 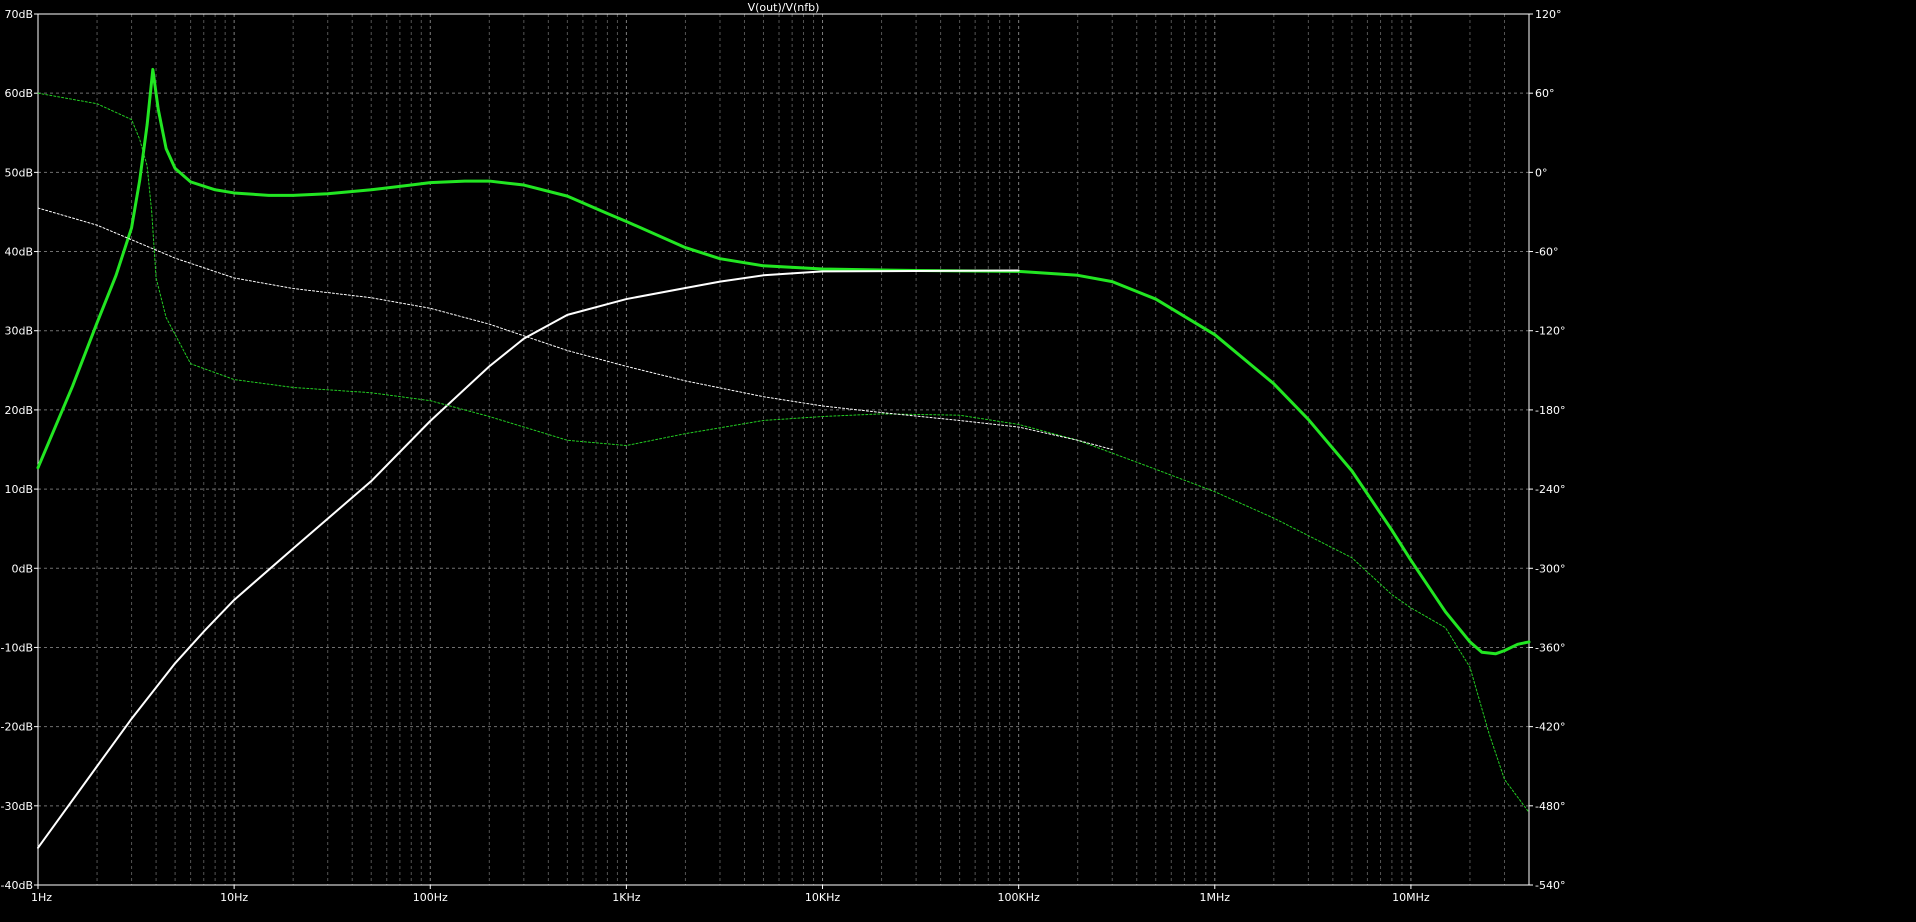 I want to click on y-right-tick-label: 60°, so click(x=1545, y=93).